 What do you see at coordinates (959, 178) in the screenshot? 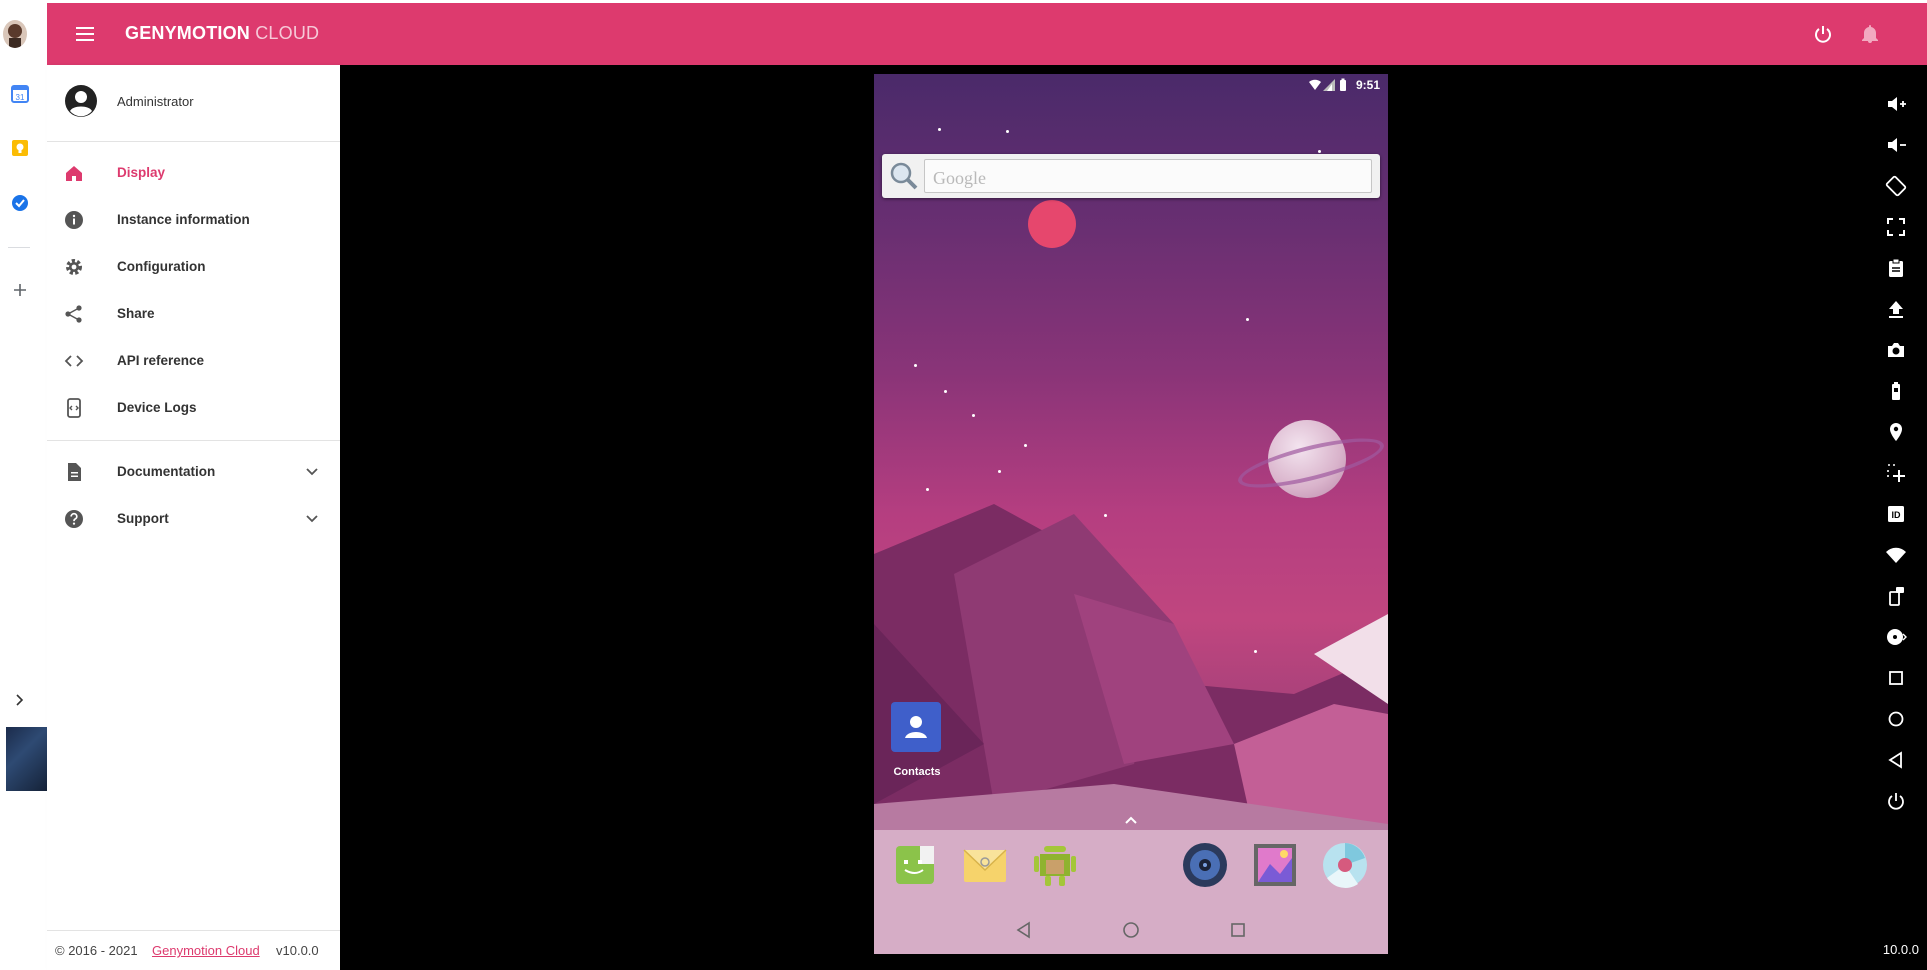
I see `search-placeholder: Google` at bounding box center [959, 178].